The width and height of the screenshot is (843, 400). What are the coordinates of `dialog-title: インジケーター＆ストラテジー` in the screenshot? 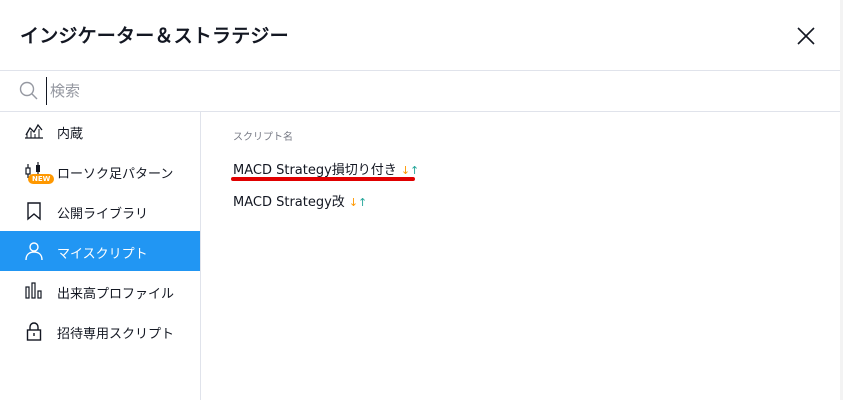 It's located at (154, 36).